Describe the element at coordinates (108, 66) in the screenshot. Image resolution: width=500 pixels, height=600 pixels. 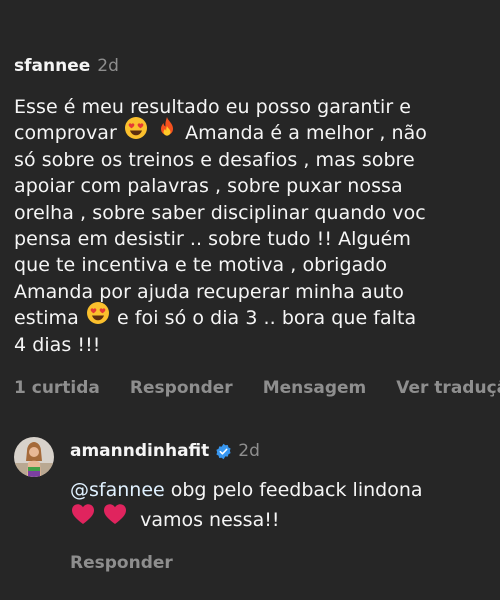
I see `comment-timestamp: 2d` at that location.